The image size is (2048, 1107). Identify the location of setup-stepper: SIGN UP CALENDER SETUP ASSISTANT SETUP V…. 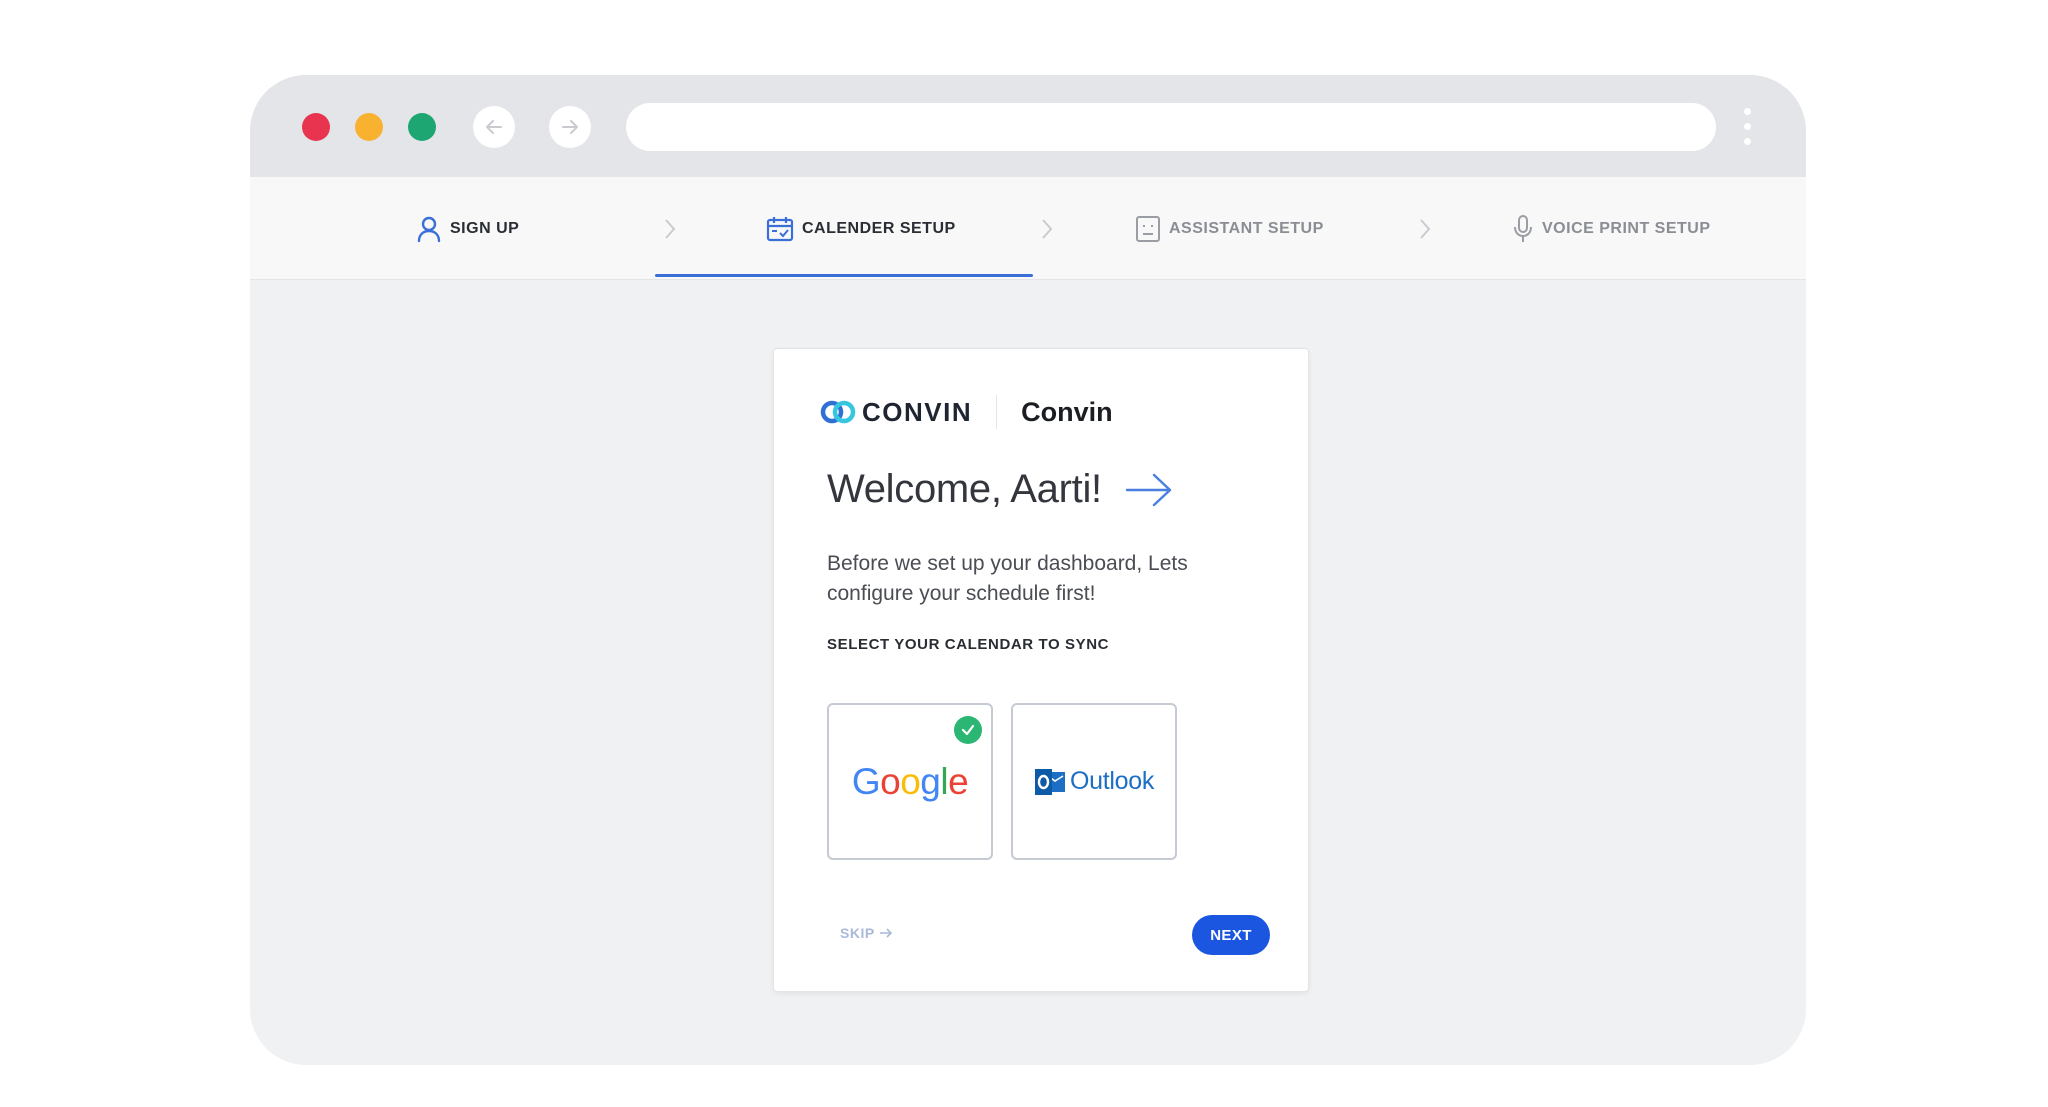
(1028, 228).